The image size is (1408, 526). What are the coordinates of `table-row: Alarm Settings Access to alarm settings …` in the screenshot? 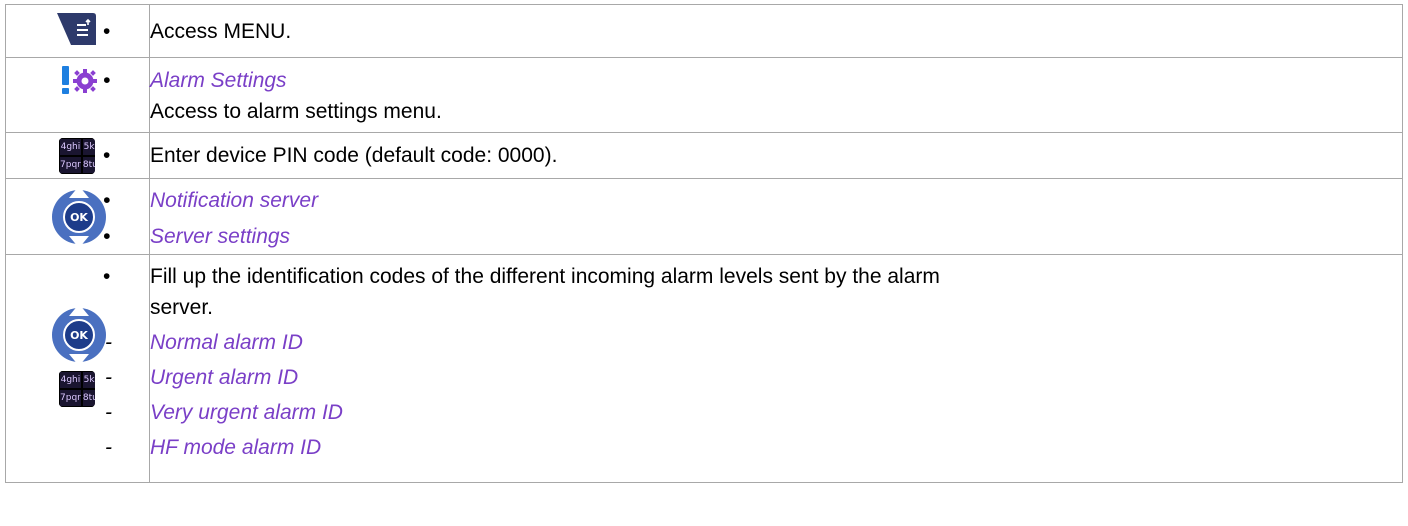 It's located at (704, 95).